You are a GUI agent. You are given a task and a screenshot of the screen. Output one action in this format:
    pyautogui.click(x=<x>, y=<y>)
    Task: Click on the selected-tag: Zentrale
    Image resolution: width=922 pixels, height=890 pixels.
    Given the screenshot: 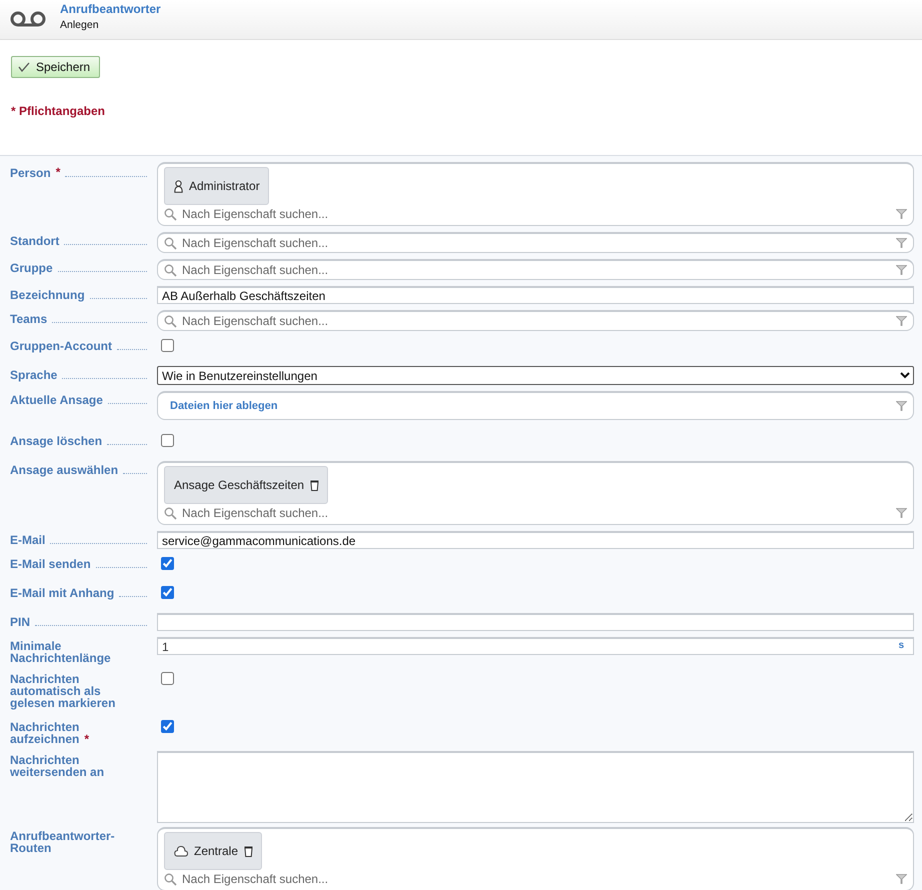 What is the action you would take?
    pyautogui.click(x=213, y=851)
    